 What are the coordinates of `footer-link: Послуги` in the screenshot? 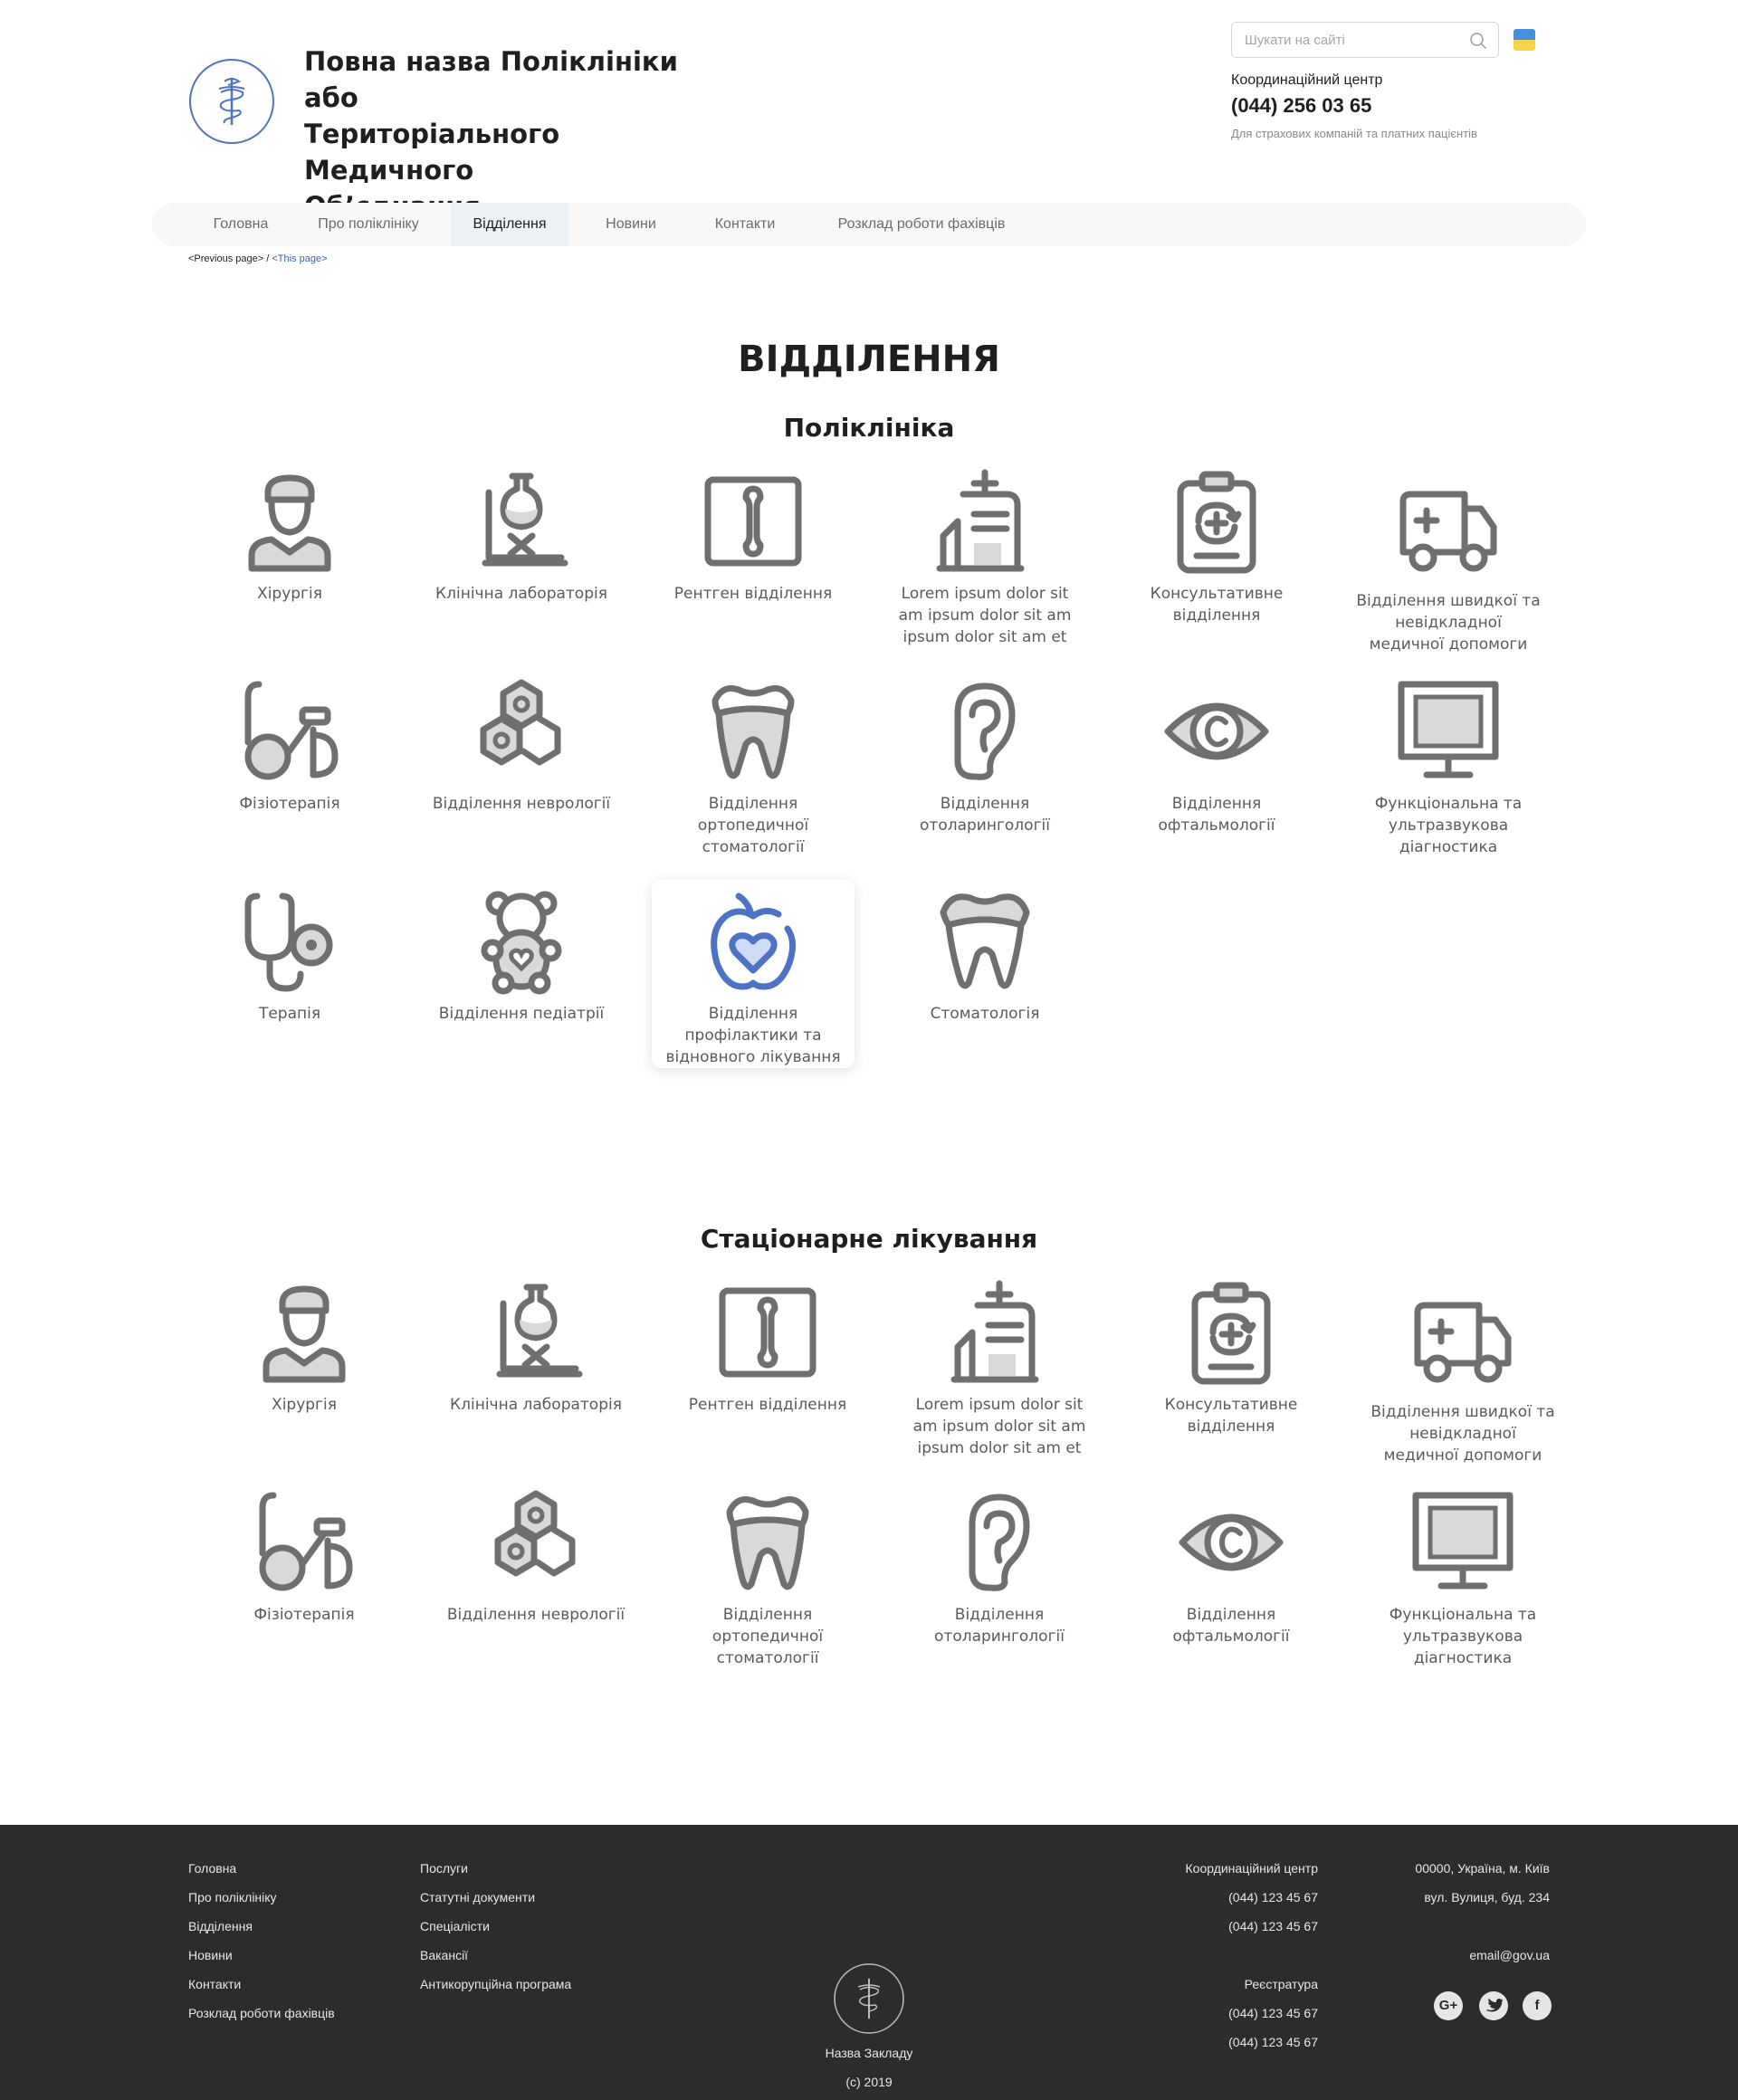 It's located at (444, 1868).